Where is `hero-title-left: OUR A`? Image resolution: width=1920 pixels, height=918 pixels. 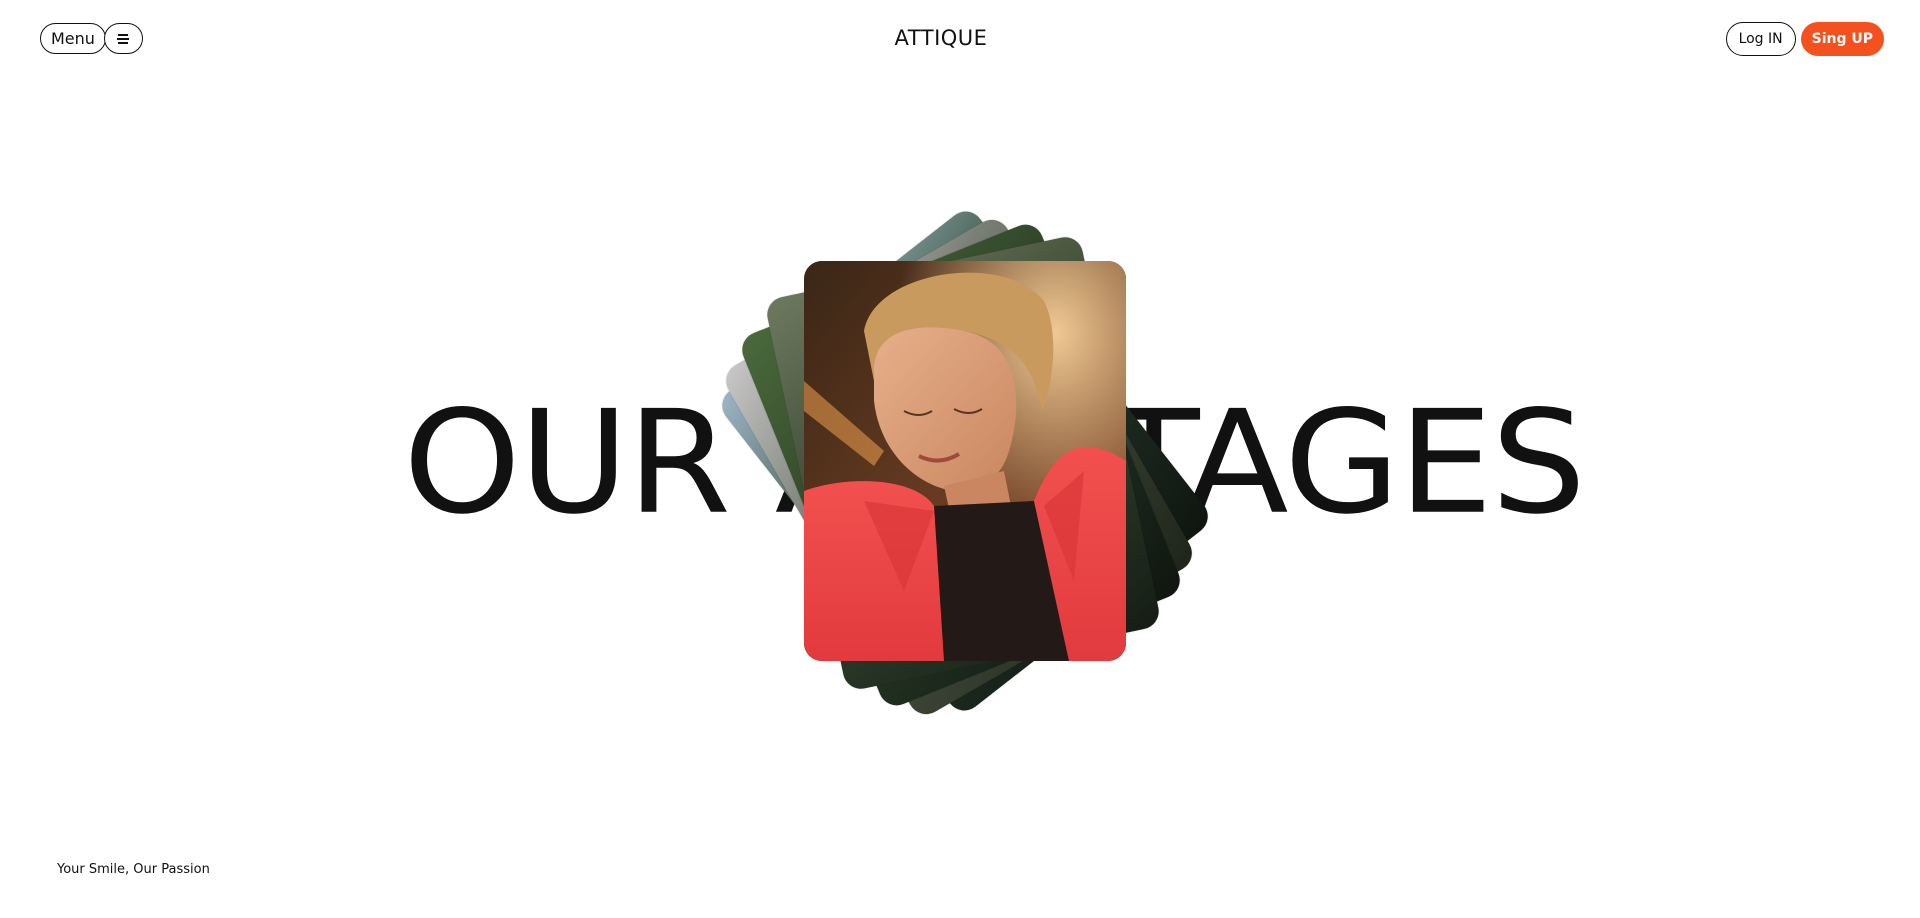
hero-title-left: OUR A is located at coordinates (640, 463).